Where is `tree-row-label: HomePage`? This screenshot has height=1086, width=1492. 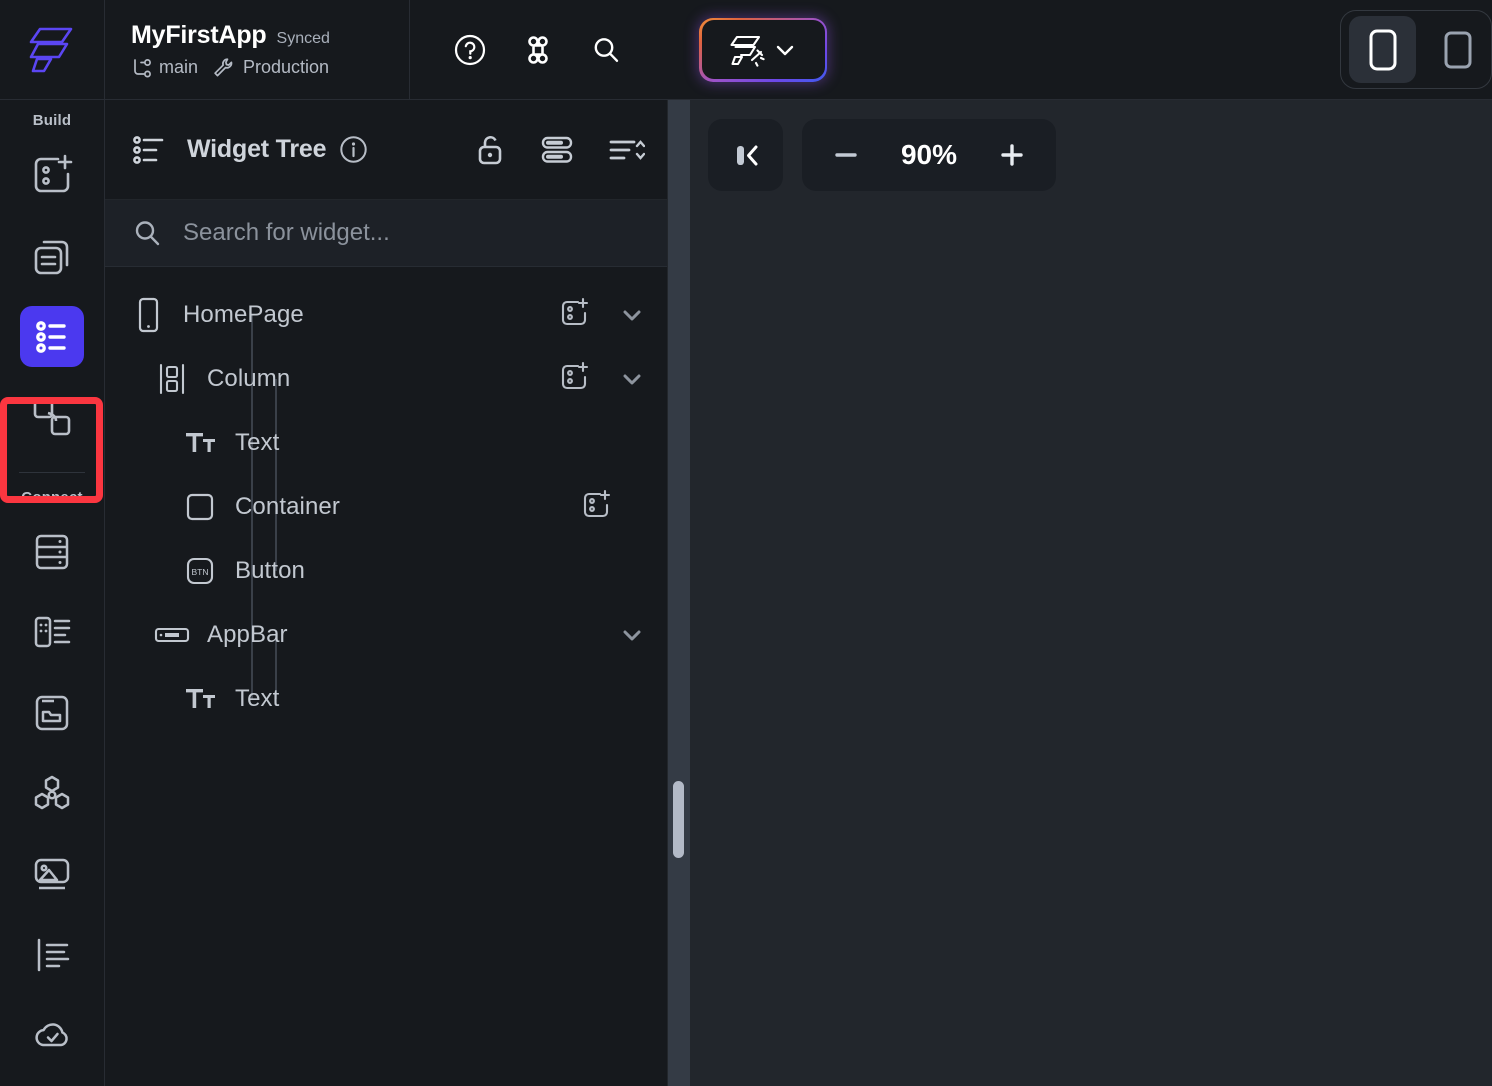 tree-row-label: HomePage is located at coordinates (243, 314).